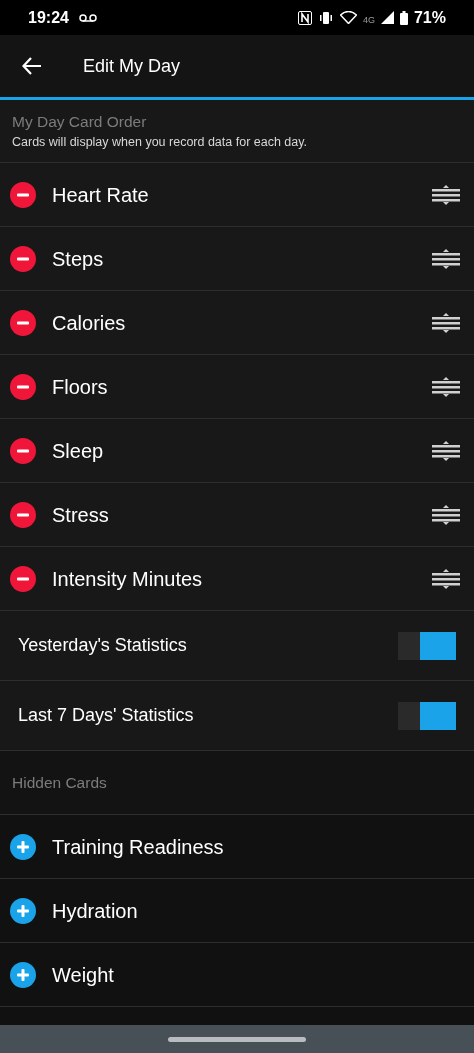 This screenshot has height=1053, width=474. Describe the element at coordinates (138, 847) in the screenshot. I see `card-label: Training Readiness` at that location.